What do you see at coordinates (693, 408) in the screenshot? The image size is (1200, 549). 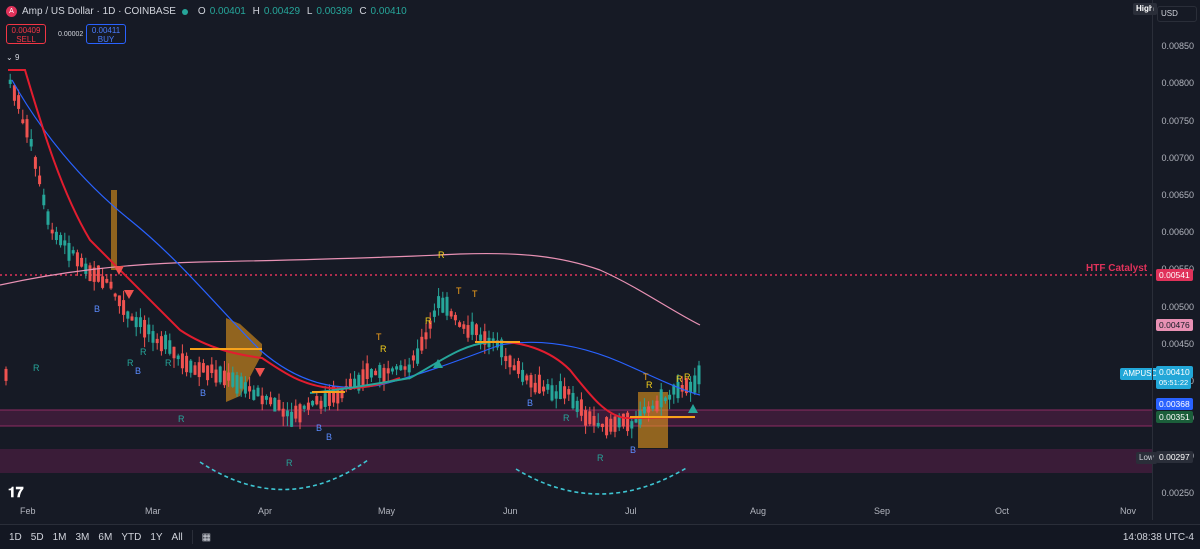 I see `buy-signal-triangle` at bounding box center [693, 408].